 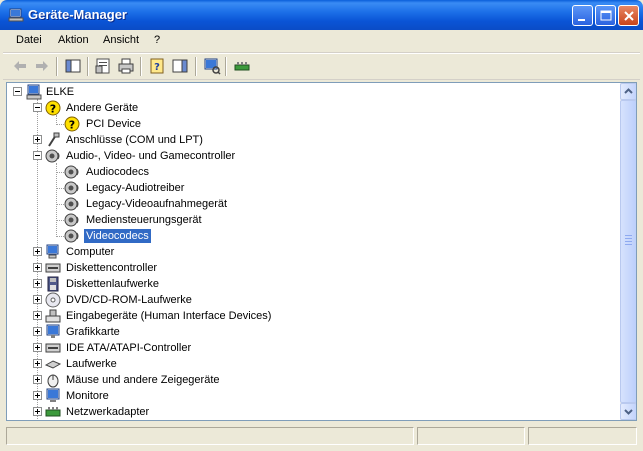 What do you see at coordinates (313, 380) in the screenshot?
I see `tree-node: Mäuse und andere Zeigegeräte` at bounding box center [313, 380].